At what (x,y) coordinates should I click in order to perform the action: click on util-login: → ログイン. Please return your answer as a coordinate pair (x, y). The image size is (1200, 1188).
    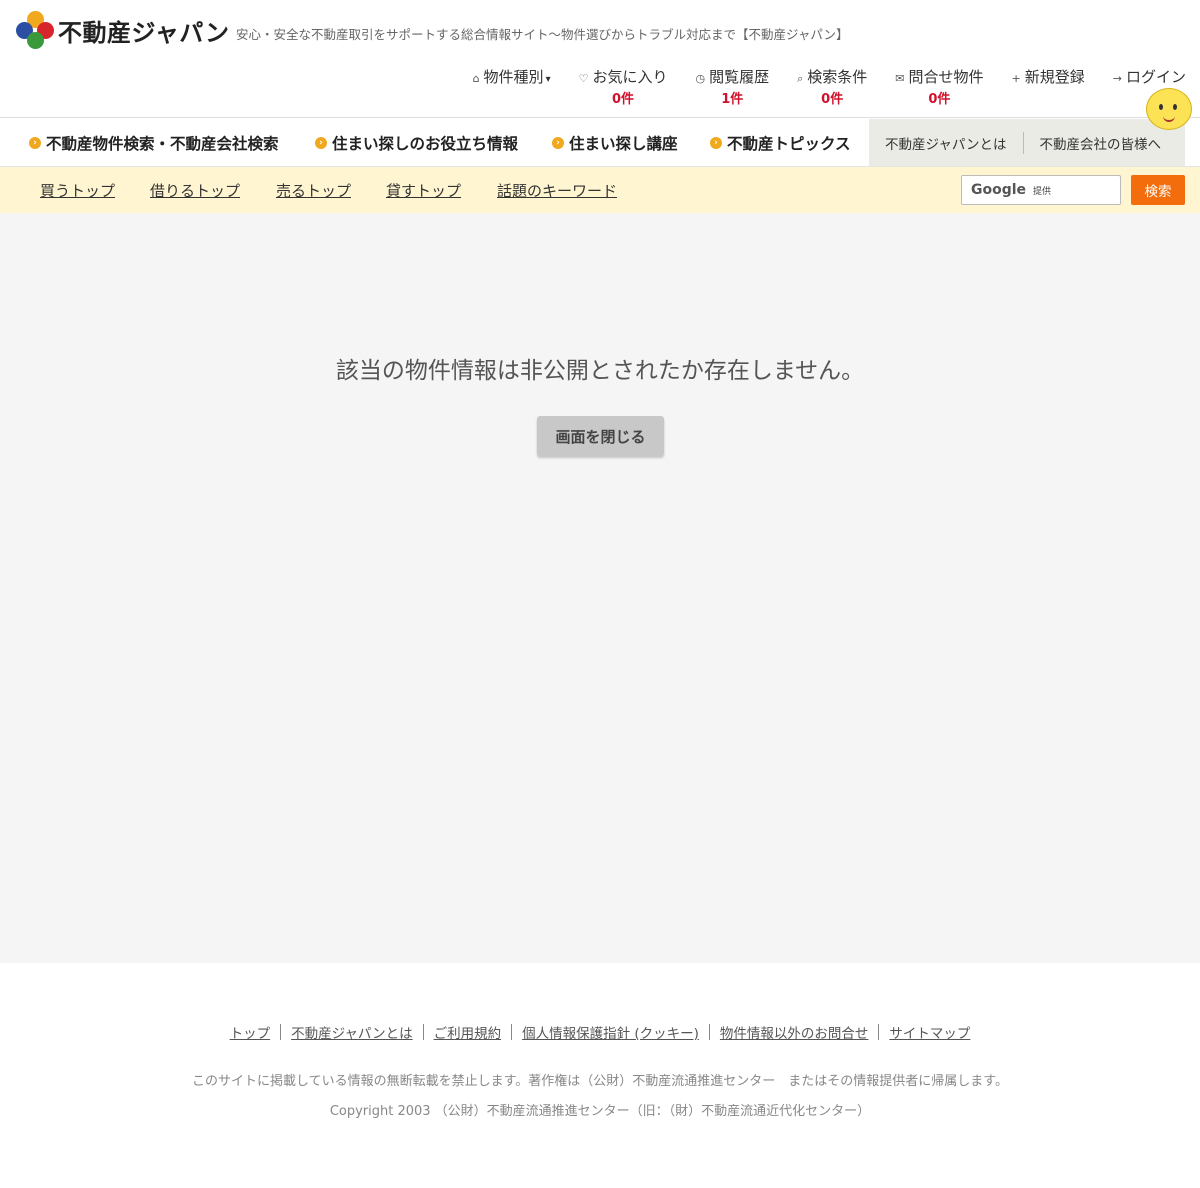
    Looking at the image, I should click on (1149, 76).